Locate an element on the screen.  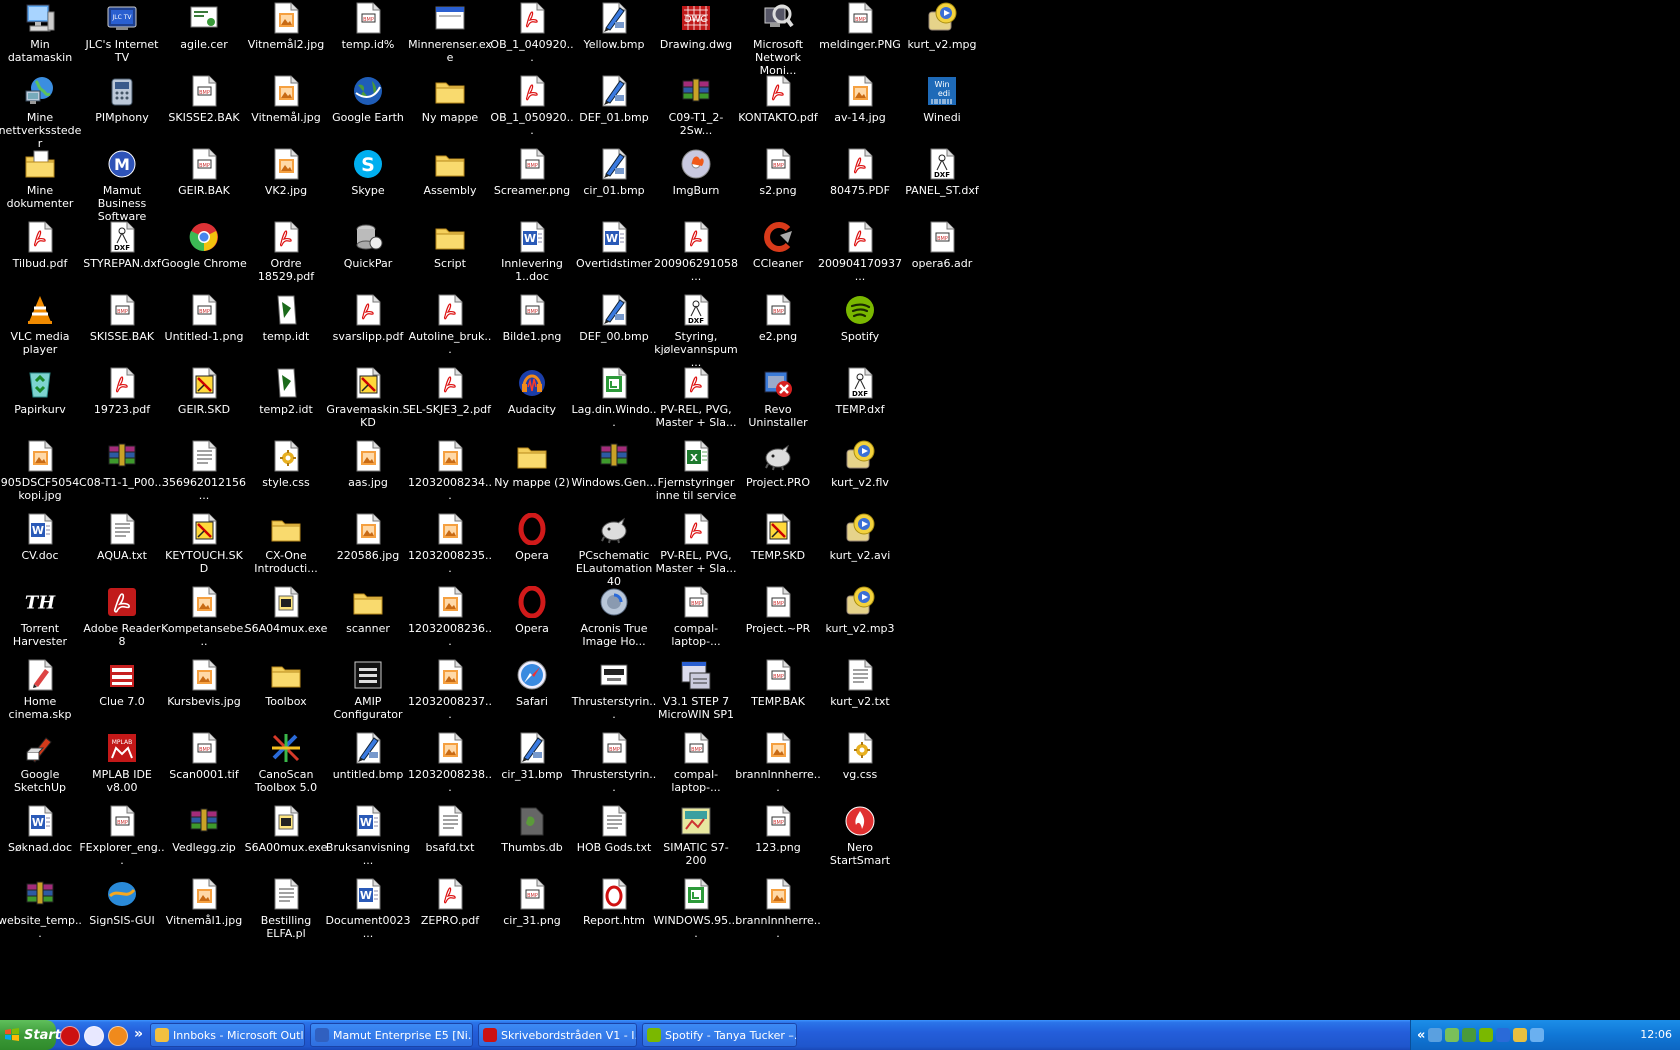
desktop-icon: Project.PRO is located at coordinates (778, 476).